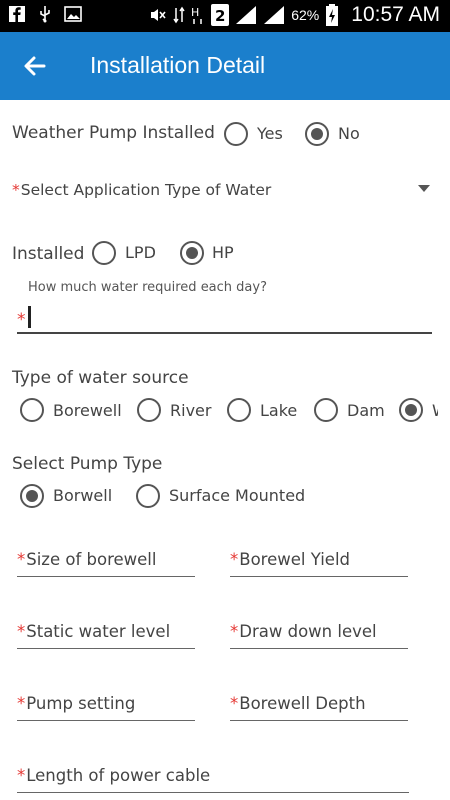  I want to click on draw-down-level-field: *Draw down level, so click(303, 631).